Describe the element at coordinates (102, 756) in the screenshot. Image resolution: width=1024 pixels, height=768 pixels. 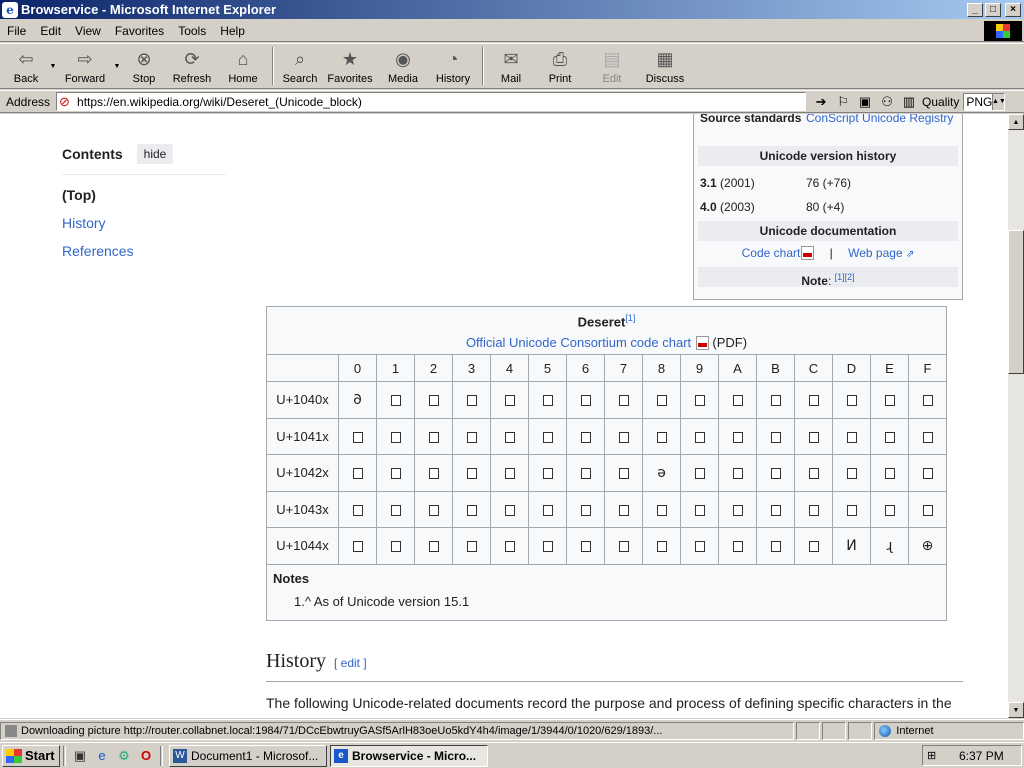
I see `ie-quicklaunch-icon: e` at that location.